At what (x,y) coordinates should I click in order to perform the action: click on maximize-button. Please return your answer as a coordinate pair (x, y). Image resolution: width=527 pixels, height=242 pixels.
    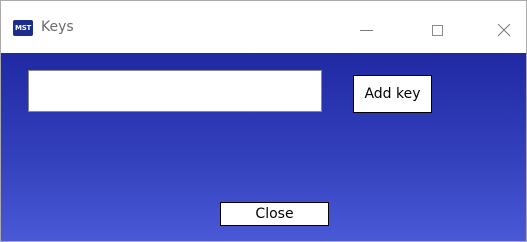
    Looking at the image, I should click on (437, 30).